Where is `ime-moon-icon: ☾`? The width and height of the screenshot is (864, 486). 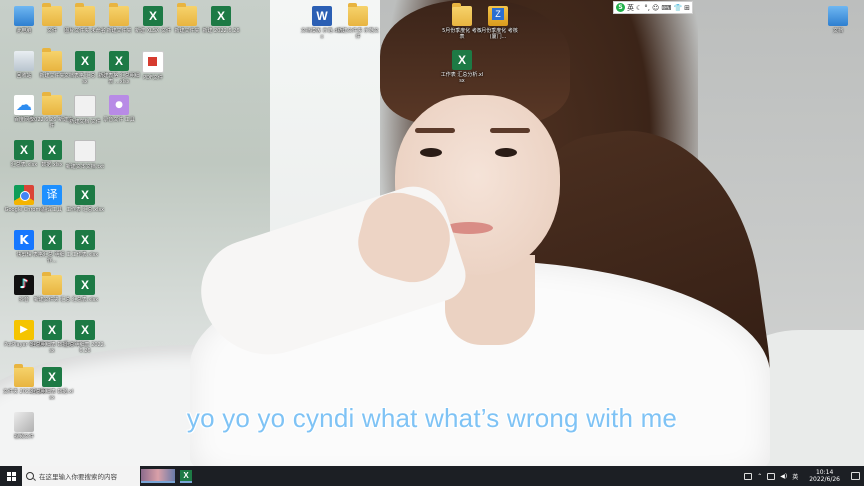
ime-moon-icon: ☾ is located at coordinates (639, 8).